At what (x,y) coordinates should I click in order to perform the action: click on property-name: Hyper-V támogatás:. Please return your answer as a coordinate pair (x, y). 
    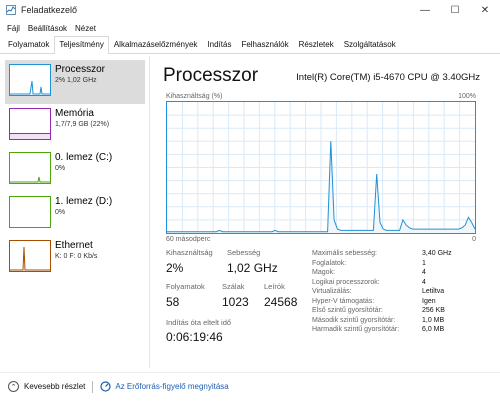
    Looking at the image, I should click on (343, 301).